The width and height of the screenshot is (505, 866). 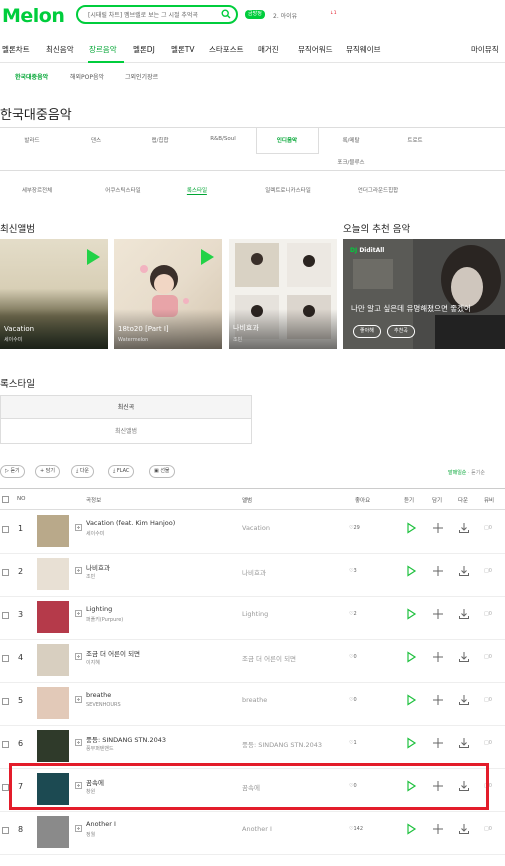 I want to click on album-card-18to20: 18to20 [Part I] Watermelon, so click(x=168, y=294).